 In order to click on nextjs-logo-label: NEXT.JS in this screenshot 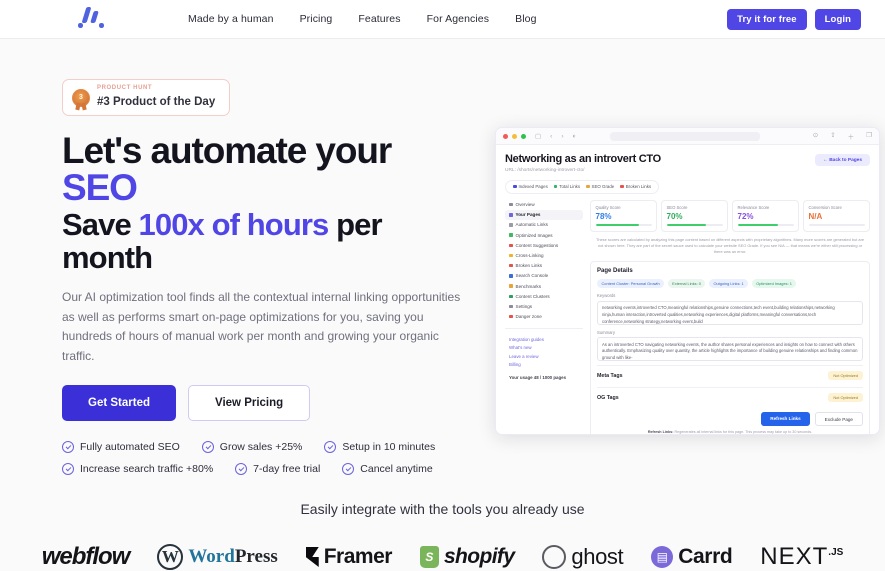, I will do `click(802, 556)`.